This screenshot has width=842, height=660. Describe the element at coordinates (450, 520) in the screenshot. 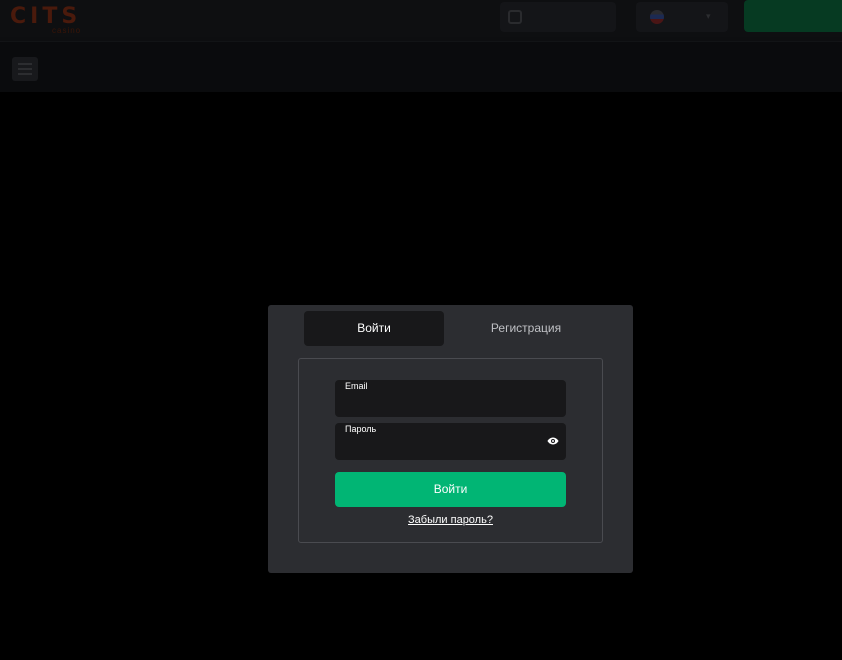

I see `forgot-password-link: Забыли пароль?` at that location.